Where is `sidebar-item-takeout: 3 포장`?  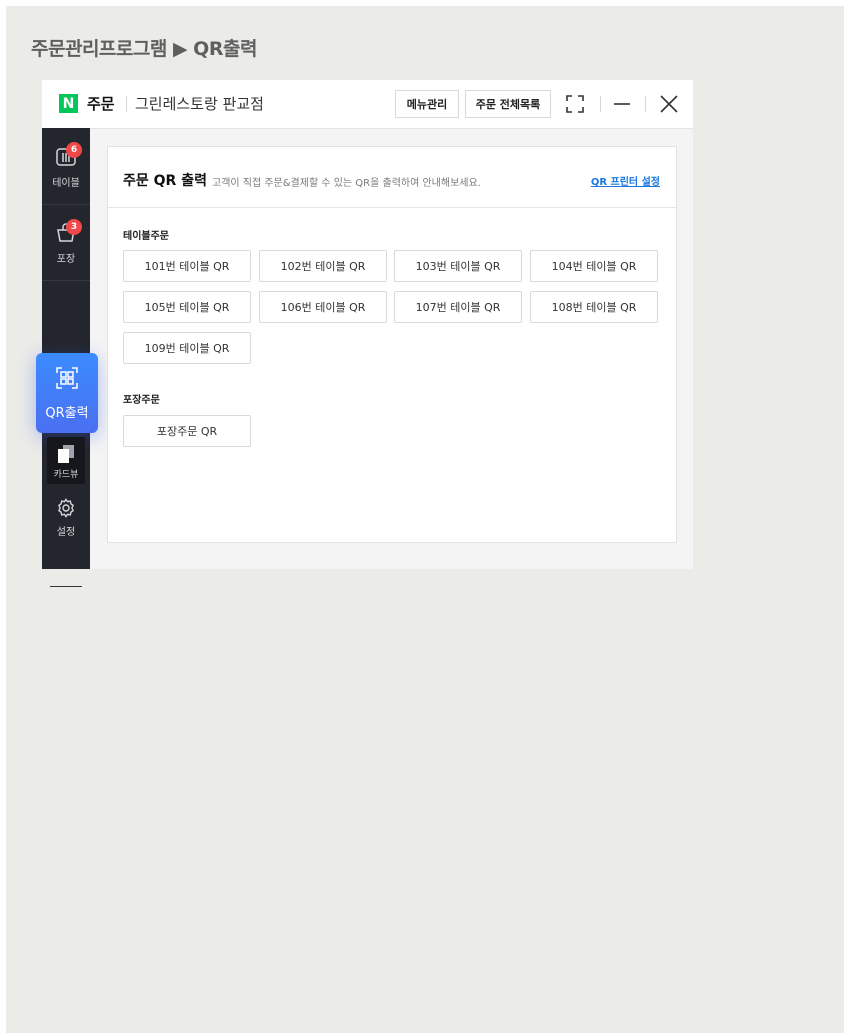 sidebar-item-takeout: 3 포장 is located at coordinates (66, 242).